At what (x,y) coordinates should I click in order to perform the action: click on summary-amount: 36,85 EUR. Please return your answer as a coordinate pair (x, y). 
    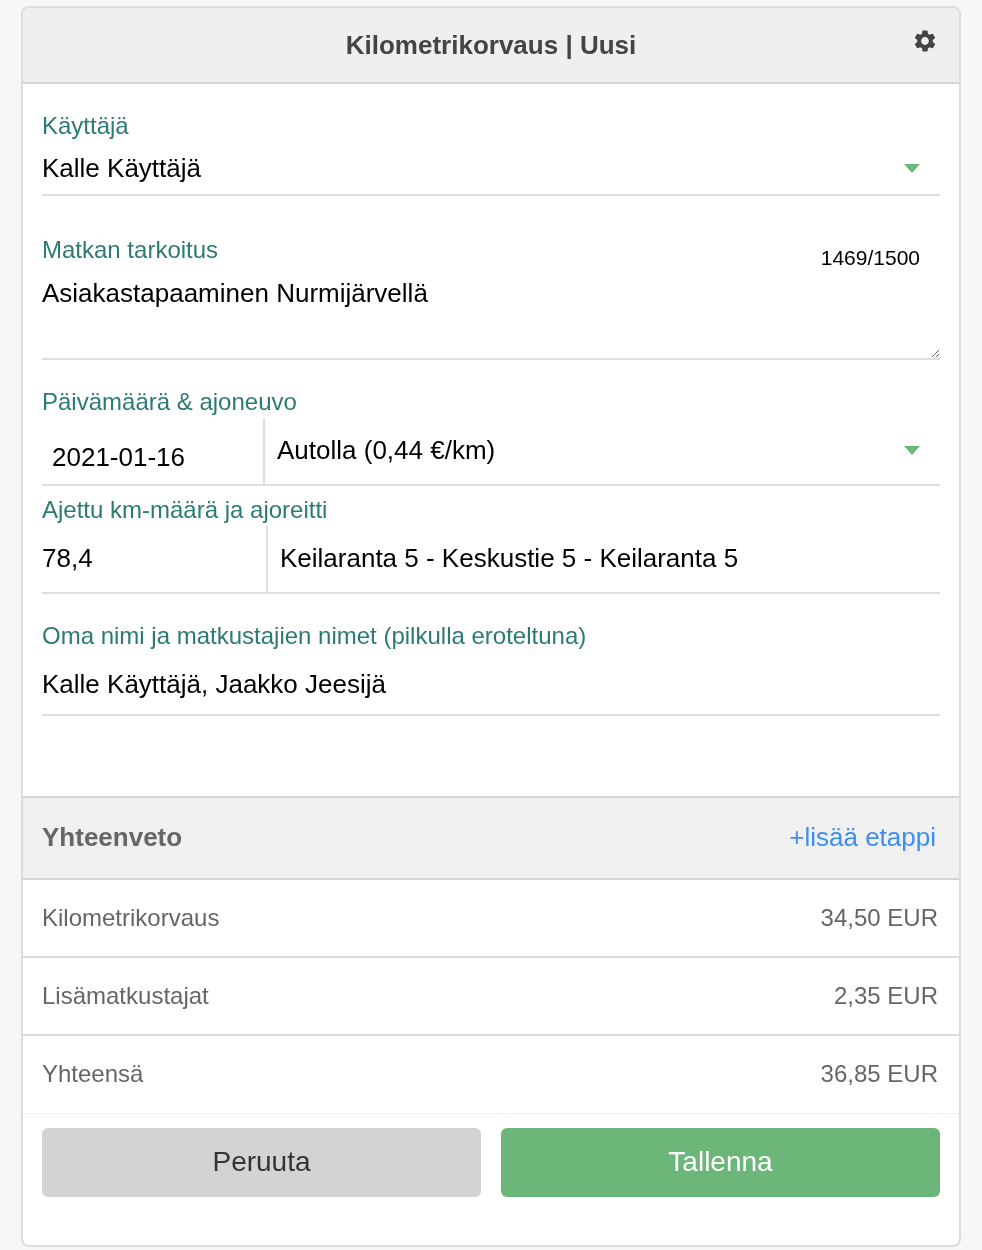
    Looking at the image, I should click on (879, 1074).